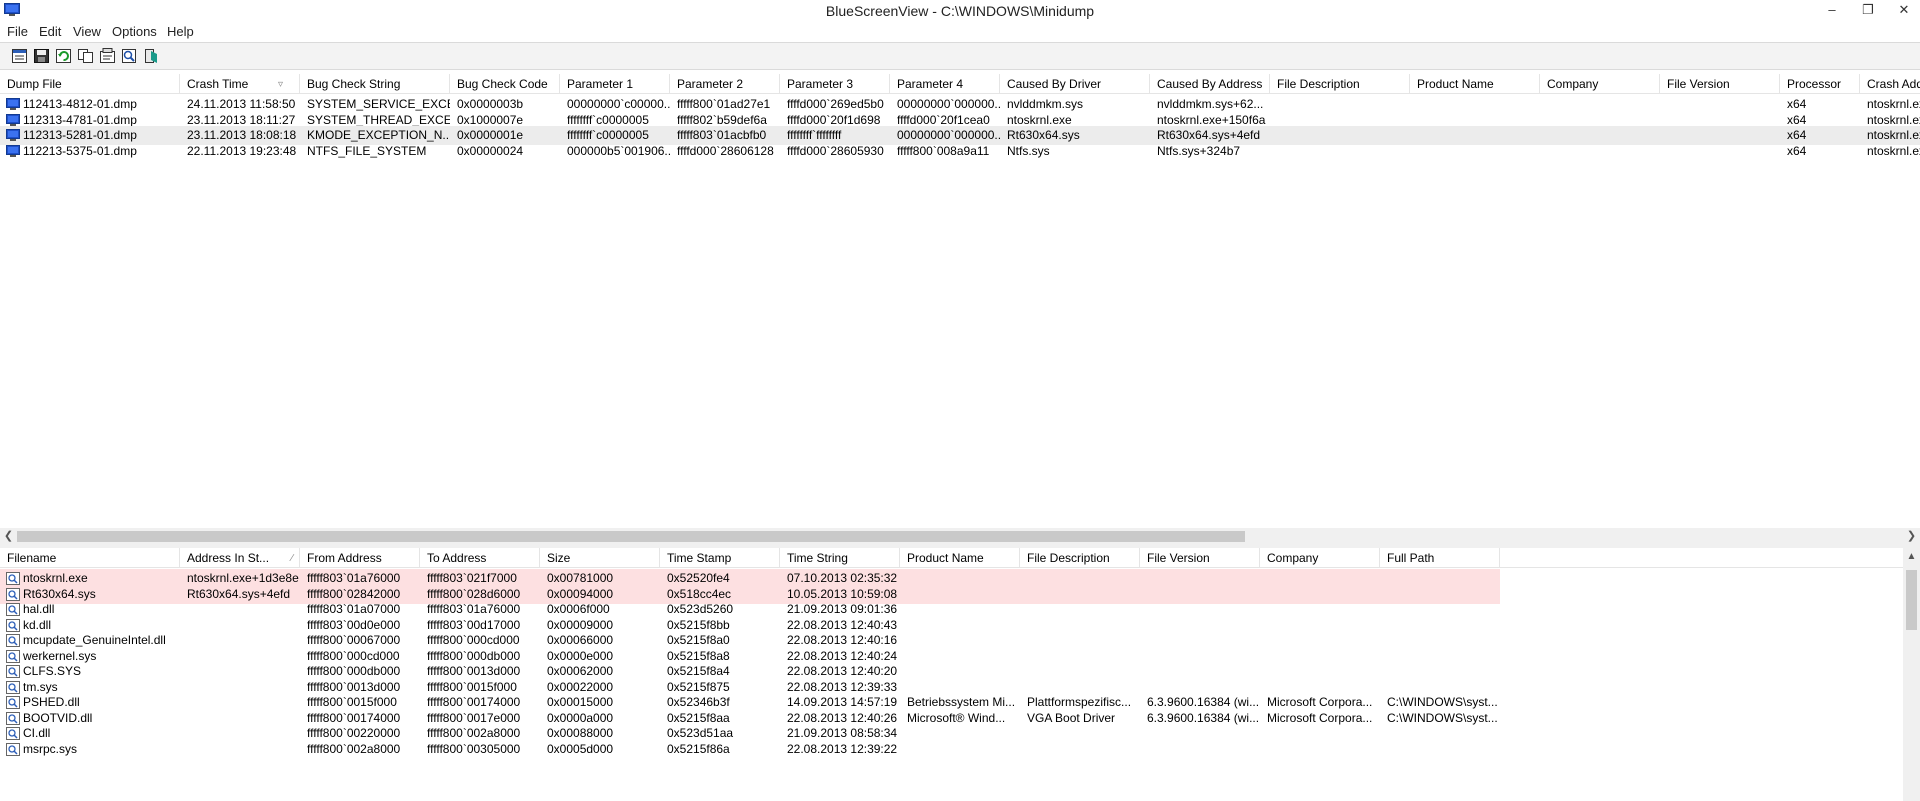  Describe the element at coordinates (242, 150) in the screenshot. I see `table-cell: 22.11.2013 19:23:48` at that location.